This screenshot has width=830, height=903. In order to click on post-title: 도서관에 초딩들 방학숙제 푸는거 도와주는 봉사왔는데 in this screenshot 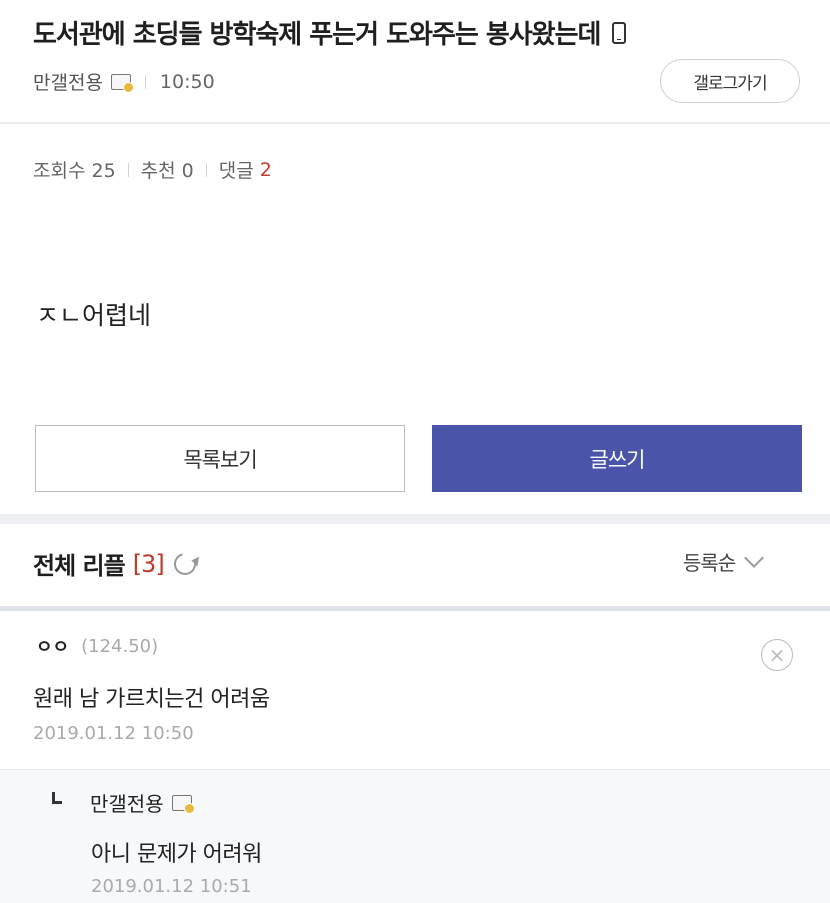, I will do `click(330, 32)`.